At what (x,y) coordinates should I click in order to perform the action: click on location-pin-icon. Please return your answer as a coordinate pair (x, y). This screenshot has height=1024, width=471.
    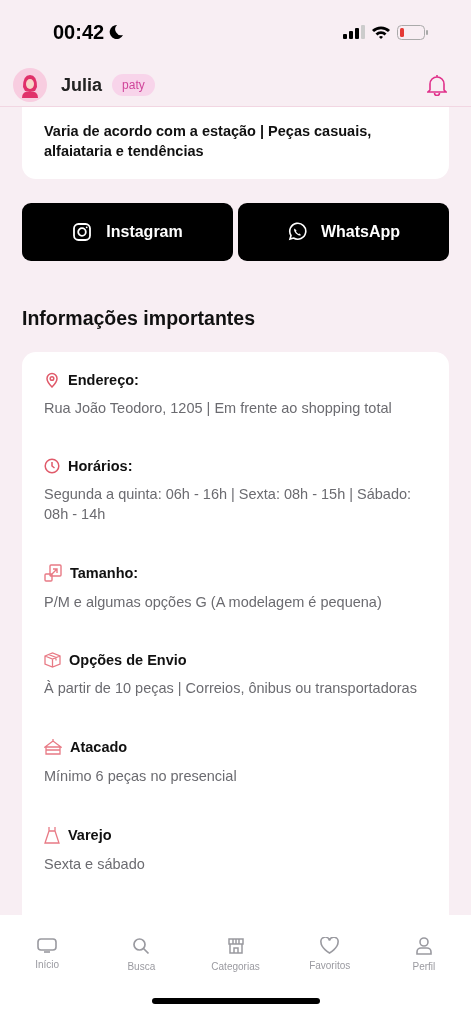
    Looking at the image, I should click on (52, 380).